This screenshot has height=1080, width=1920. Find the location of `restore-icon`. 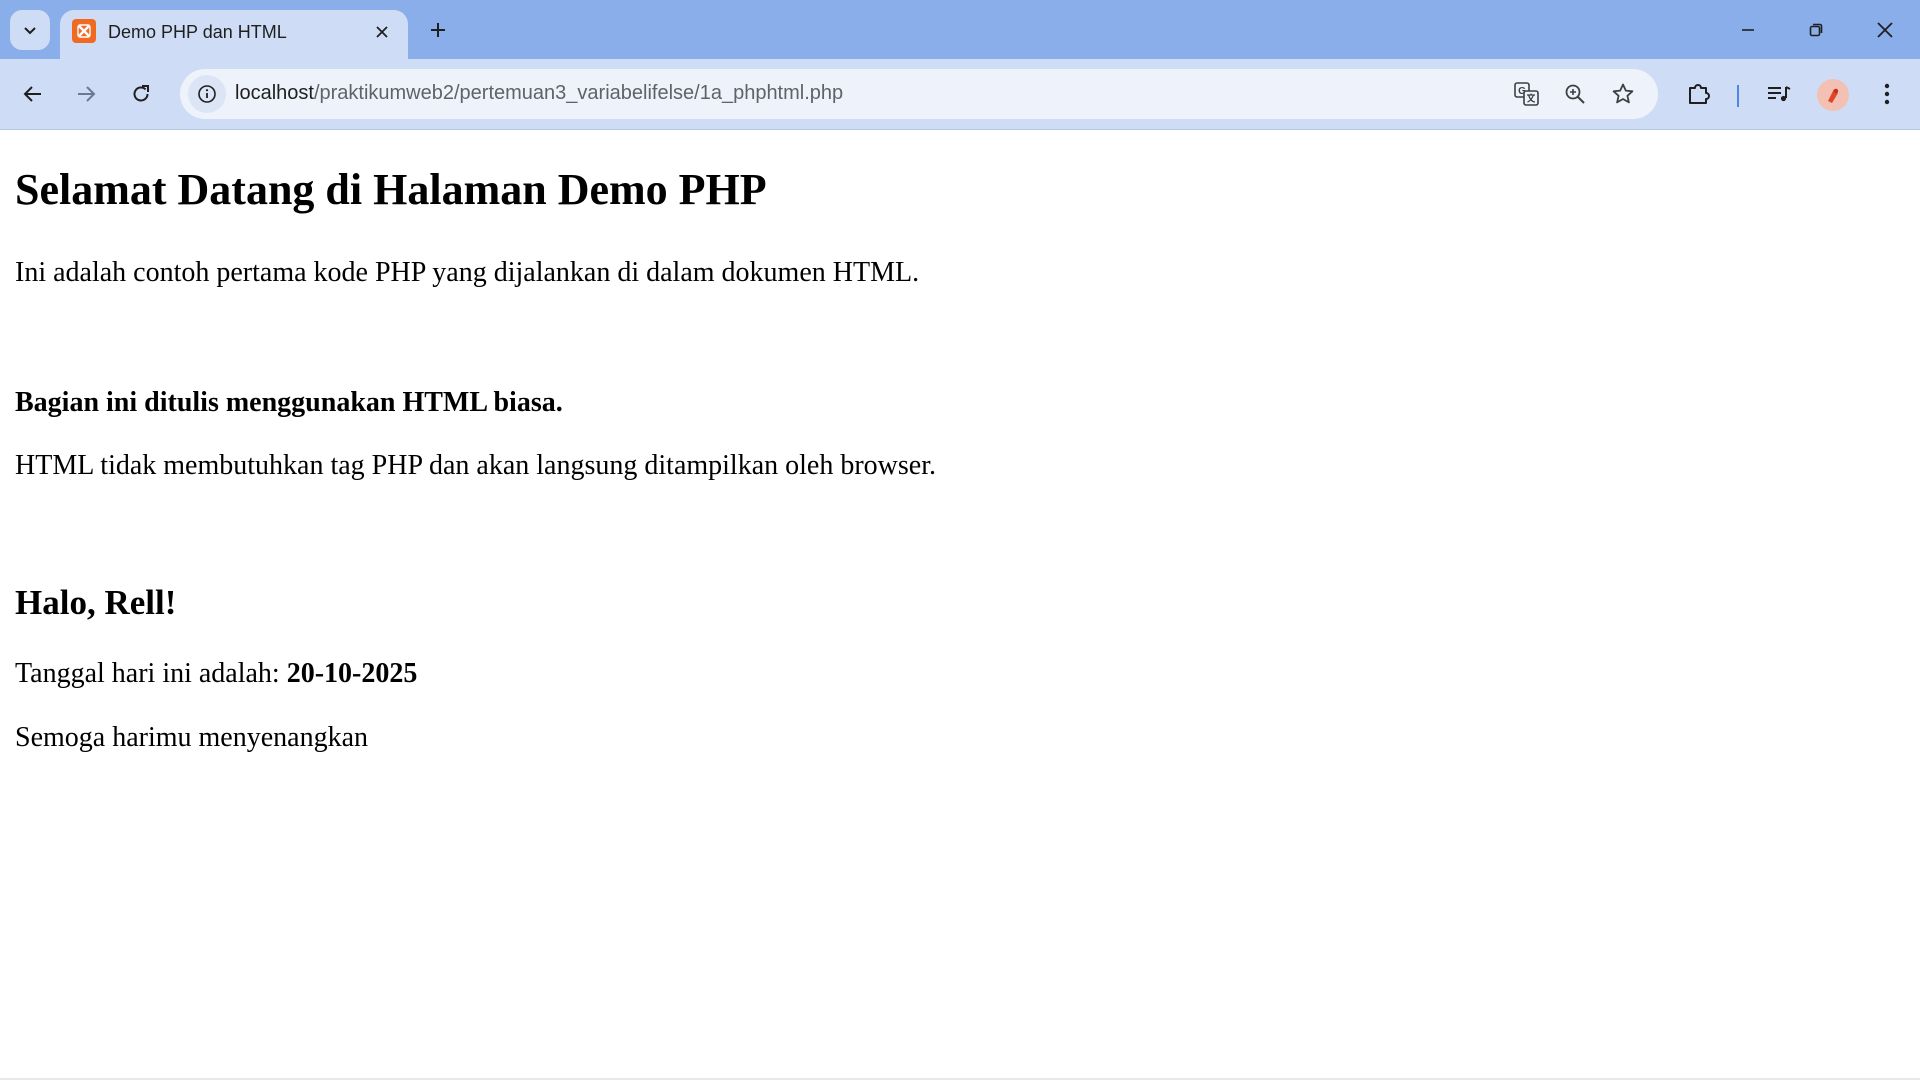

restore-icon is located at coordinates (1816, 30).